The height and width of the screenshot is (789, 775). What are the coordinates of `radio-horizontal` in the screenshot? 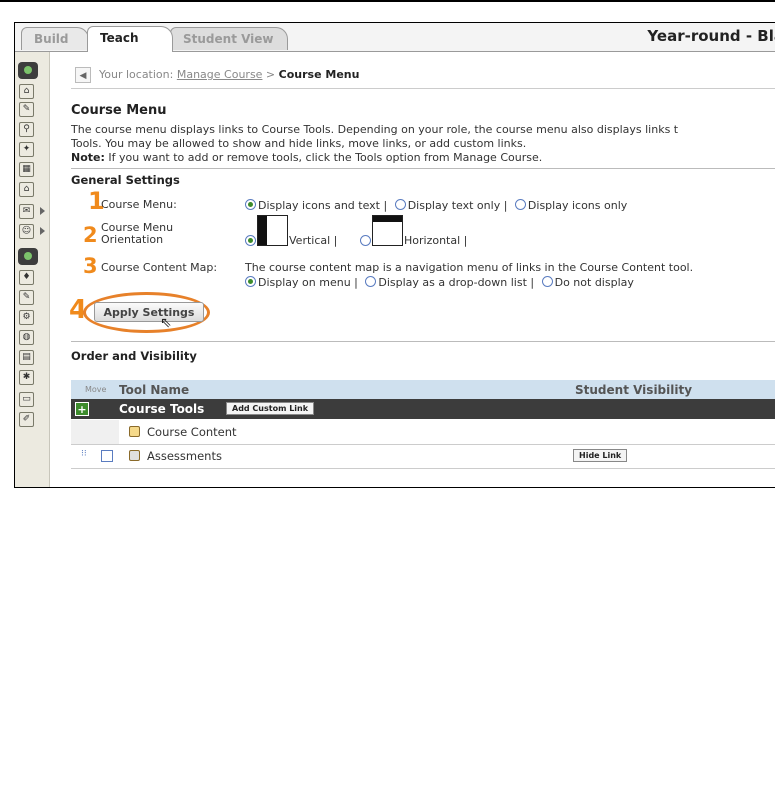 It's located at (365, 240).